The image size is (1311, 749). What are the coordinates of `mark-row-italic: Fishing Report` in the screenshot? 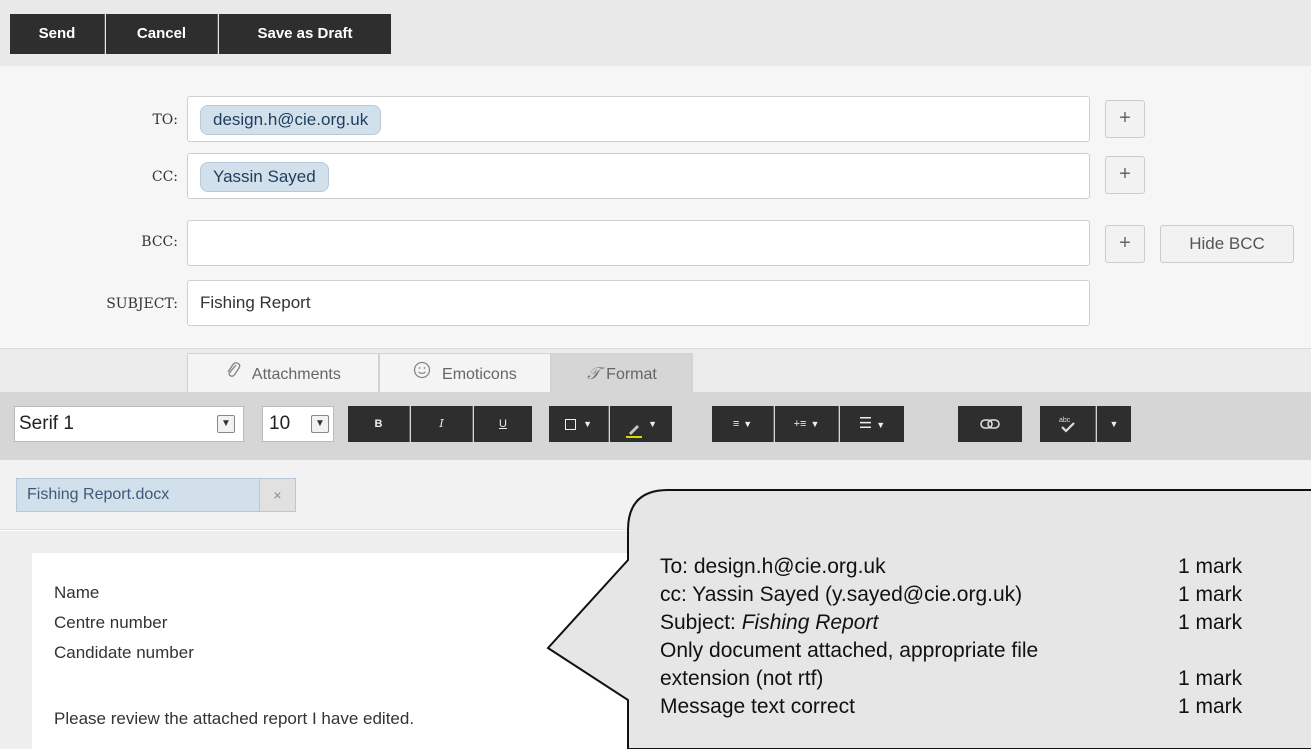 It's located at (810, 622).